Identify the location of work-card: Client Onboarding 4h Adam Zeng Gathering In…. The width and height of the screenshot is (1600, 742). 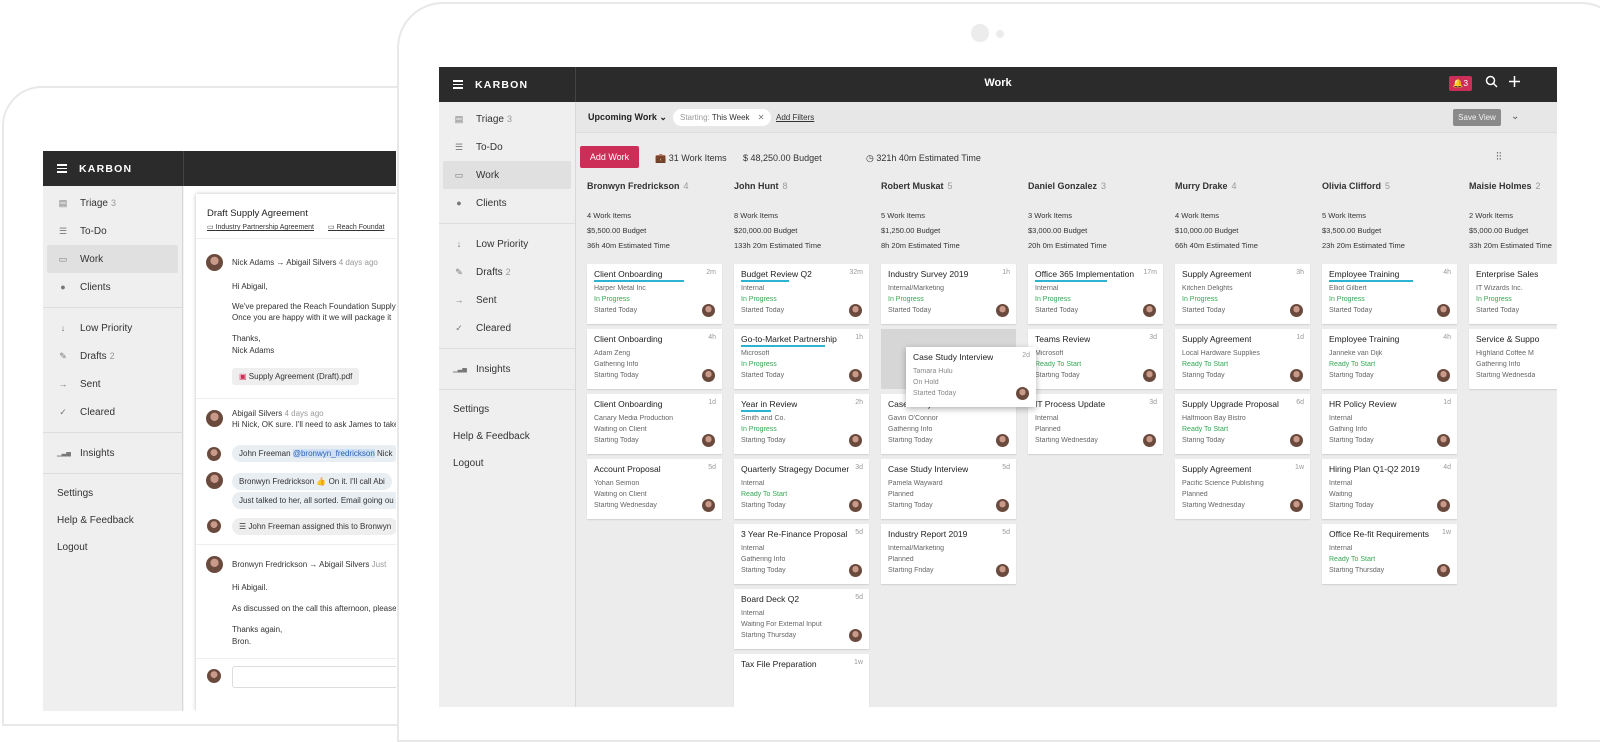
(654, 359).